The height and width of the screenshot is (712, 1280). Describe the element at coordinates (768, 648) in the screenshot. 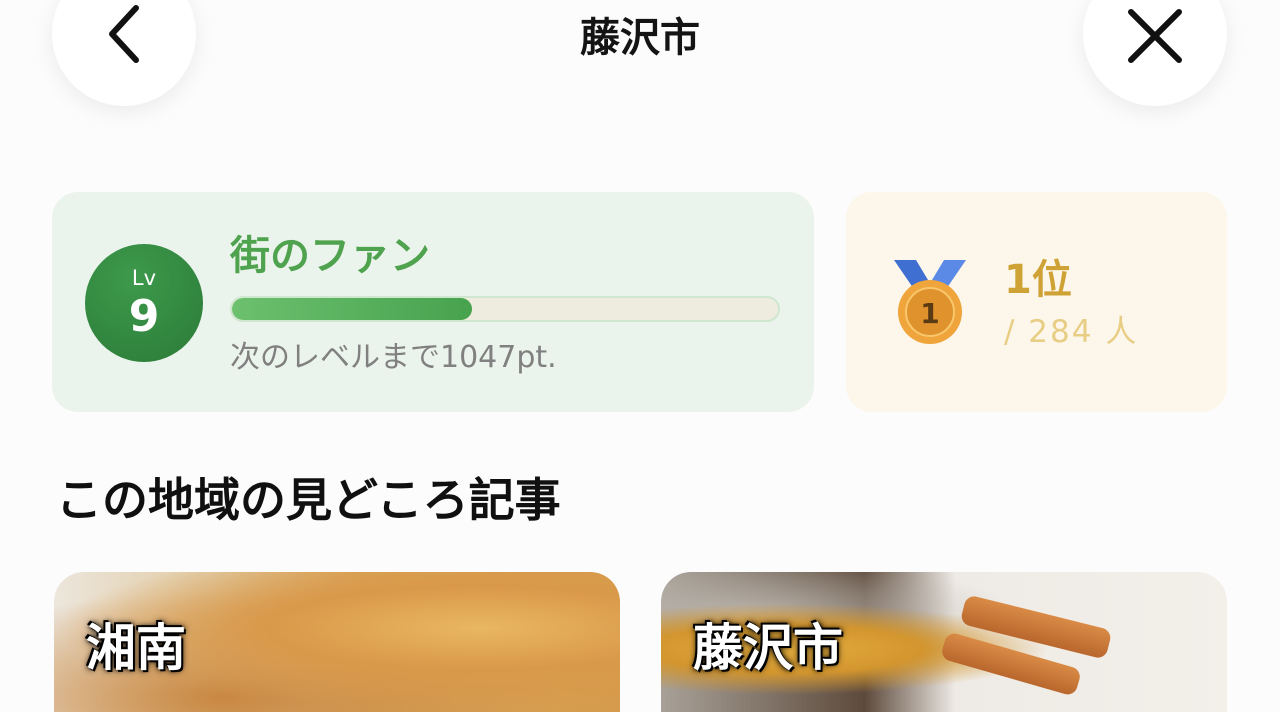

I see `article-card-label: 藤沢市` at that location.